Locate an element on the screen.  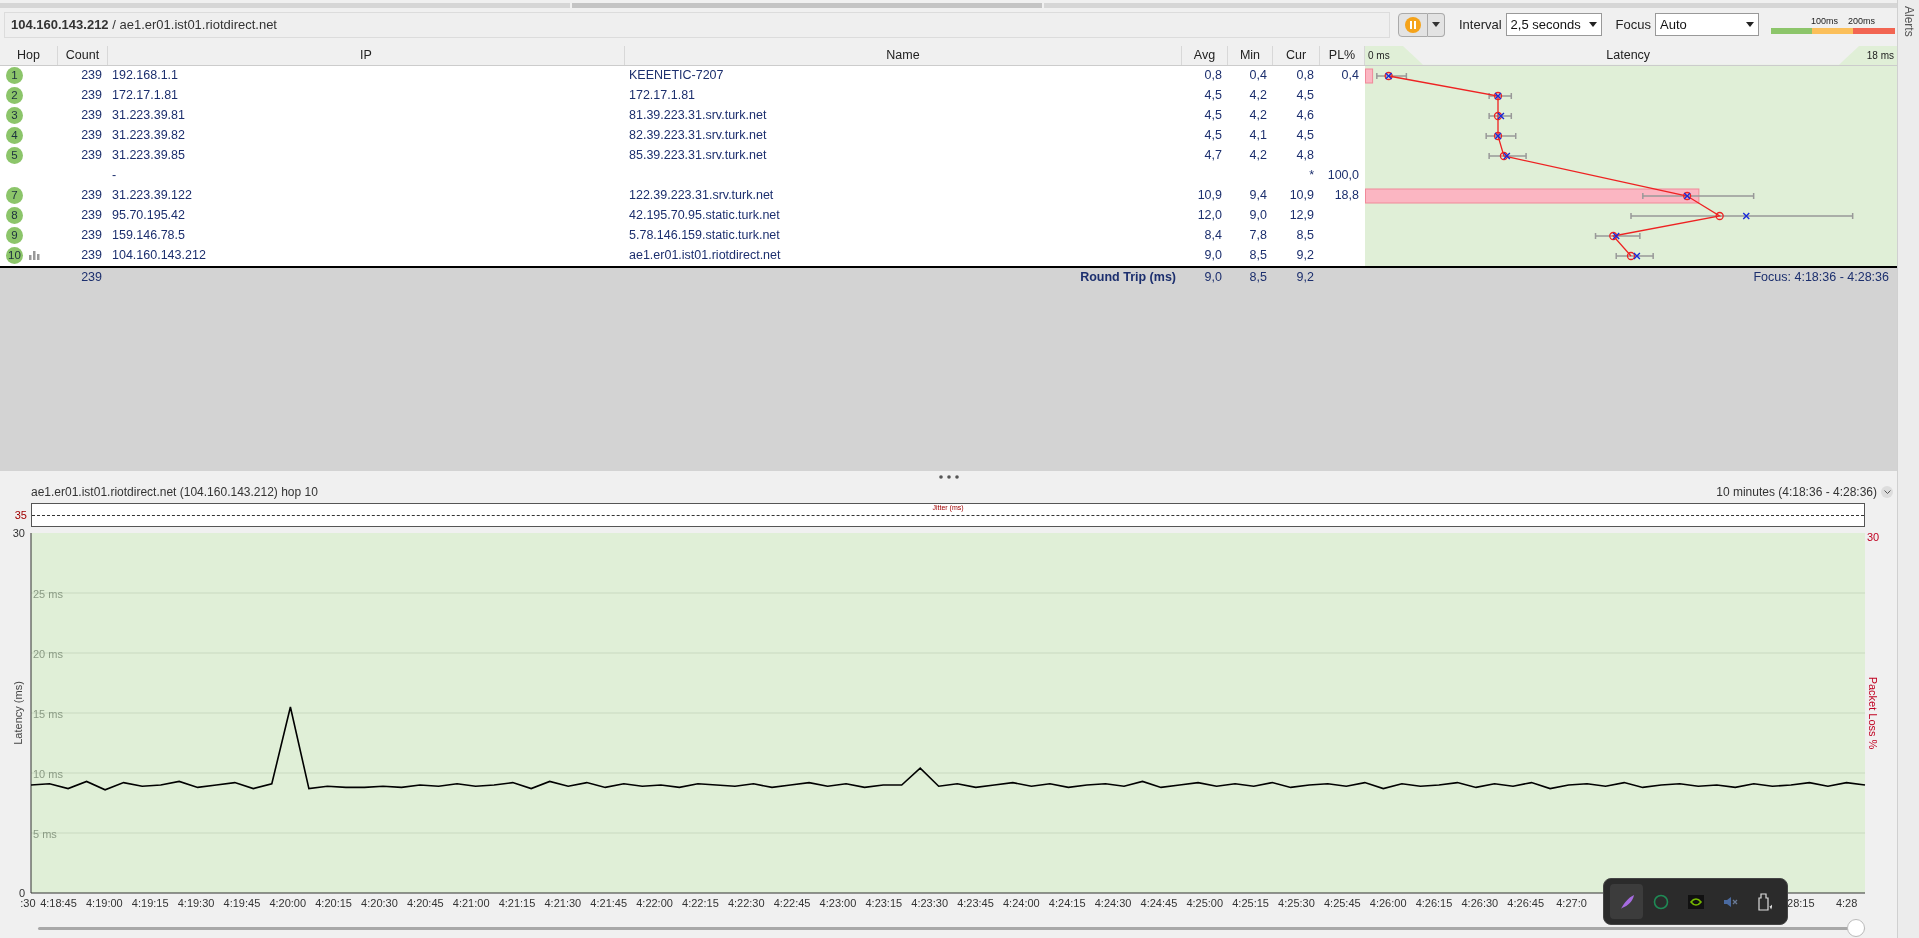
target-path: 104.160.143.212 / ae1.er01.ist01.riotdirect.net is located at coordinates (697, 24).